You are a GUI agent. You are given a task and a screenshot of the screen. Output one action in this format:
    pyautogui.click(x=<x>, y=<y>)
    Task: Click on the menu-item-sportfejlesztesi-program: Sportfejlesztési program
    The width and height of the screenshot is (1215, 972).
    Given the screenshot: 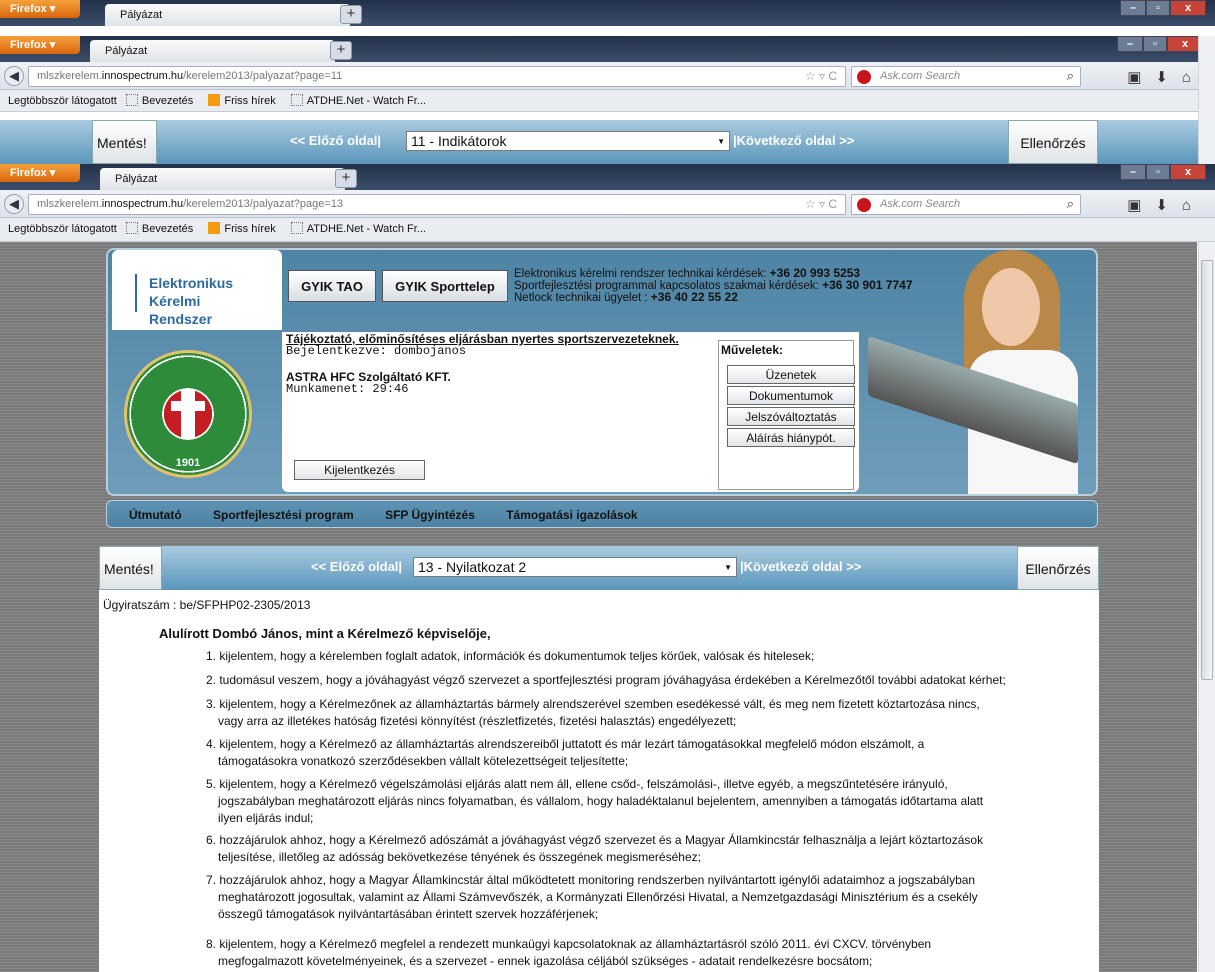 What is the action you would take?
    pyautogui.click(x=283, y=515)
    